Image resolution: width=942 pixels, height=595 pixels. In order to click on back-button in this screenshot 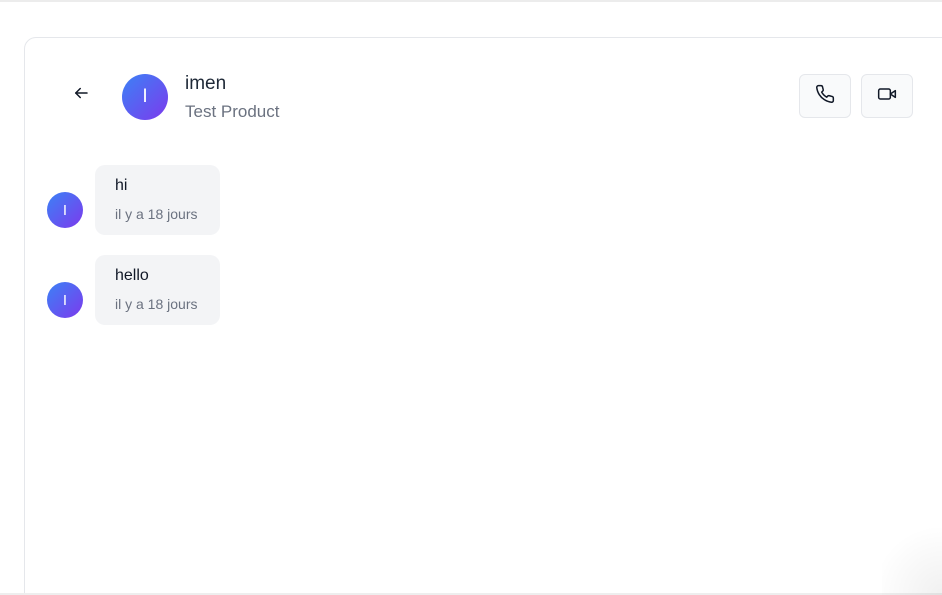, I will do `click(81, 95)`.